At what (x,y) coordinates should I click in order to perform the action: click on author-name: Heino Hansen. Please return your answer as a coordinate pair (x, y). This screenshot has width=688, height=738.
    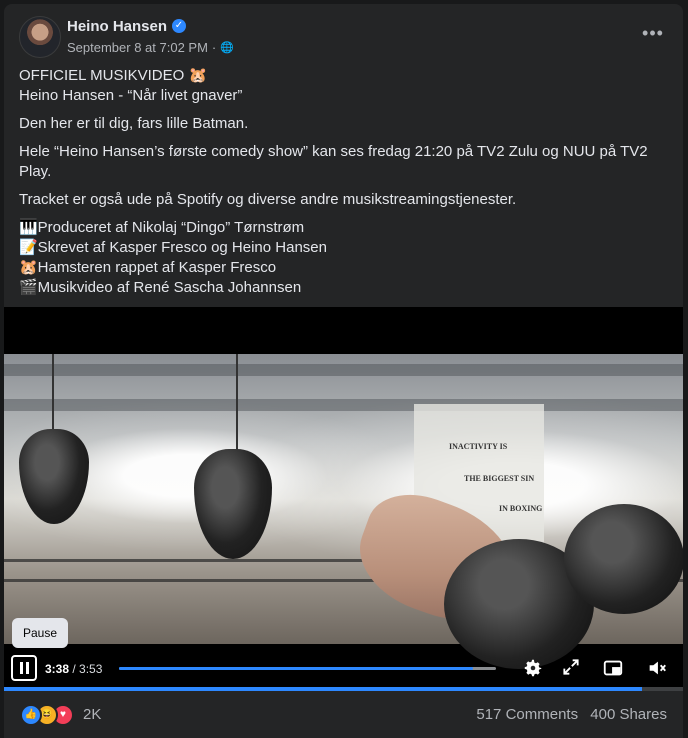
    Looking at the image, I should click on (117, 26).